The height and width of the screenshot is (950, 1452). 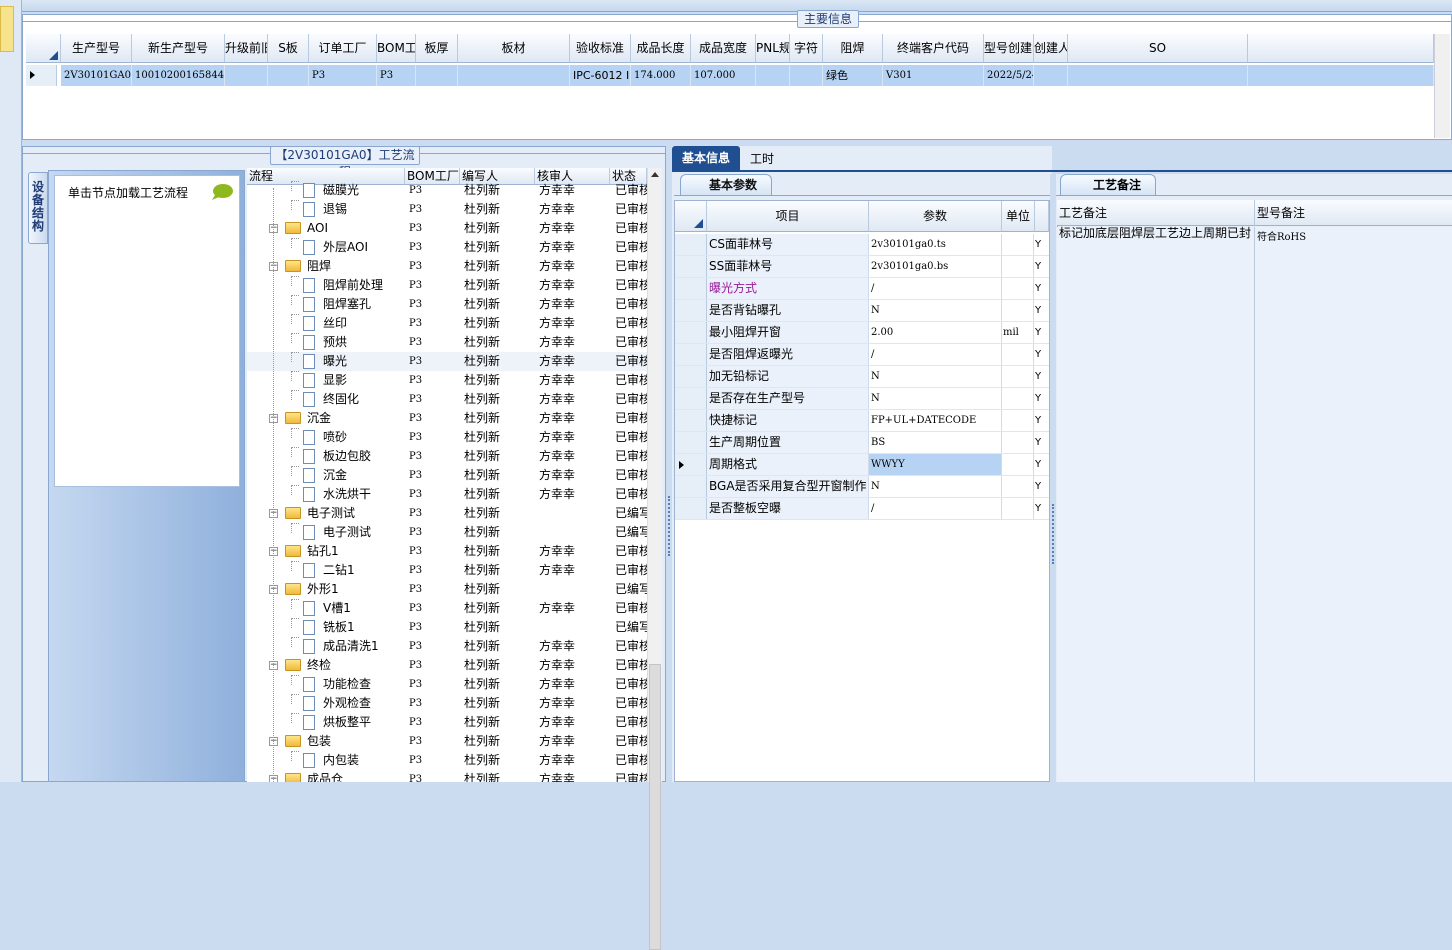 I want to click on column-header-17: SO, so click(x=1158, y=48).